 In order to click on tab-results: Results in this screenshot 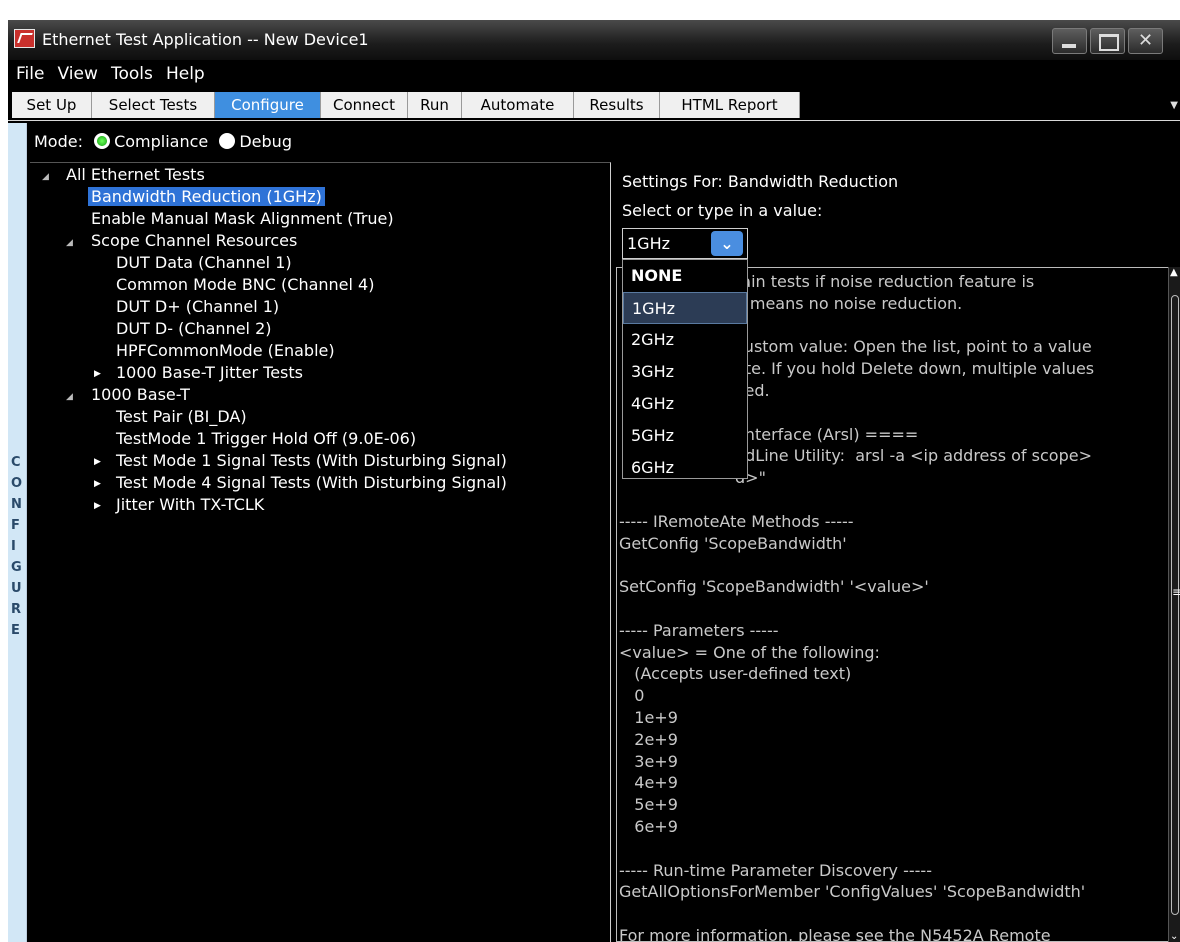, I will do `click(617, 105)`.